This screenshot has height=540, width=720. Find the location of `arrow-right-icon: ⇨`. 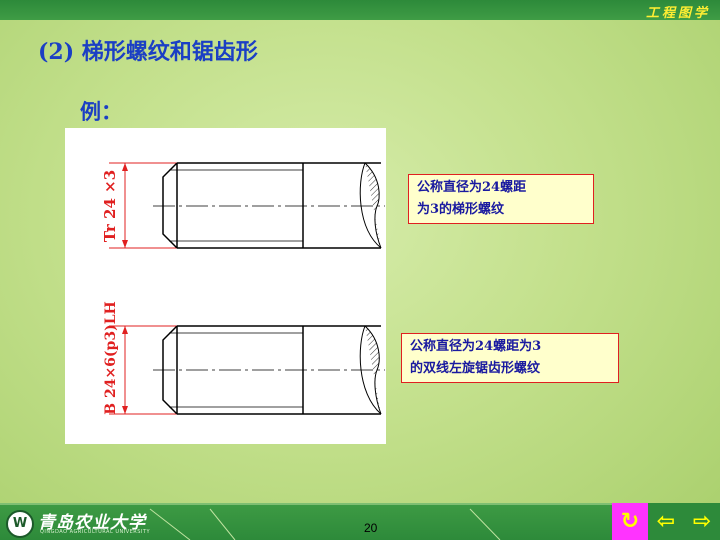

arrow-right-icon: ⇨ is located at coordinates (702, 521).